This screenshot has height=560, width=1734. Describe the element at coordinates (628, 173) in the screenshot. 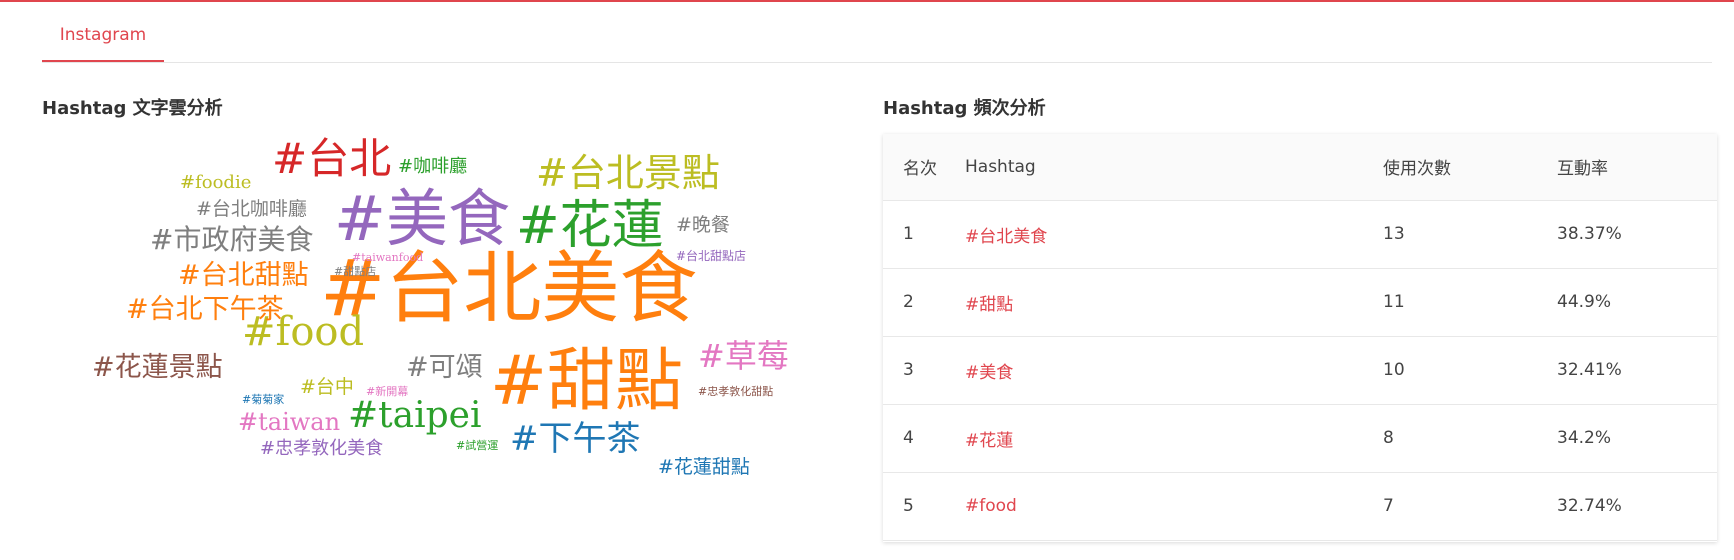

I see `cloud-word: #台北景點` at that location.